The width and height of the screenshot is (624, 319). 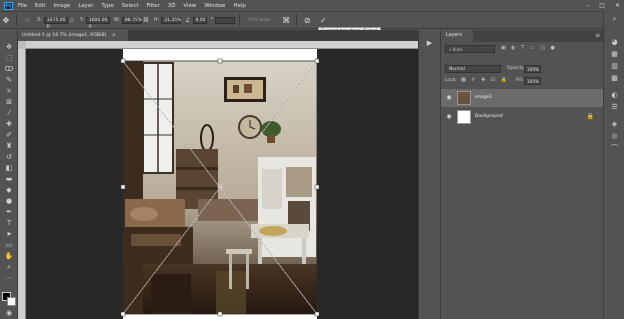 What do you see at coordinates (587, 5) in the screenshot?
I see `minimize-button: –` at bounding box center [587, 5].